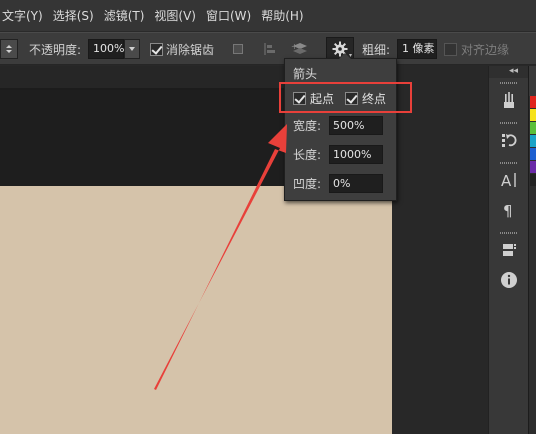 The height and width of the screenshot is (434, 536). I want to click on weight-field: 1 像素, so click(417, 49).